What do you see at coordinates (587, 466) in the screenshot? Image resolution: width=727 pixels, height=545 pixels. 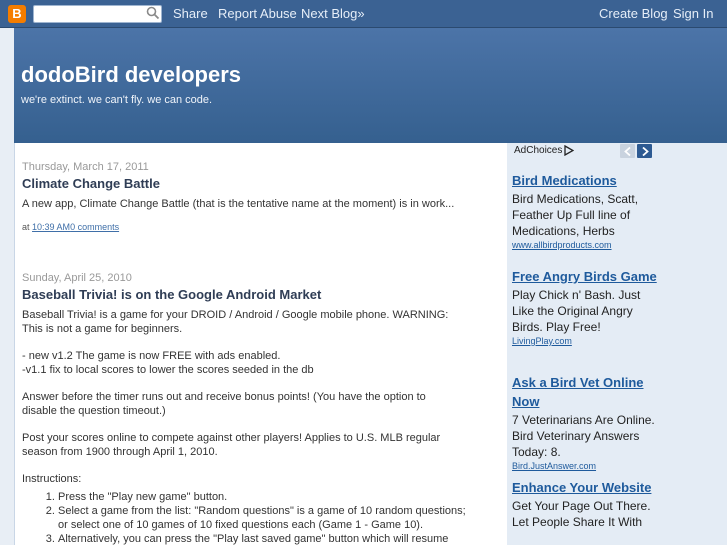 I see `ad-url-link: Bird.JustAnswer.com` at bounding box center [587, 466].